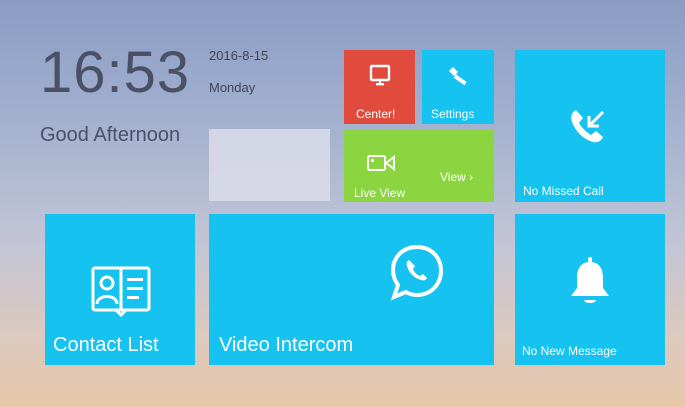  I want to click on chevron-right-icon: ›, so click(471, 177).